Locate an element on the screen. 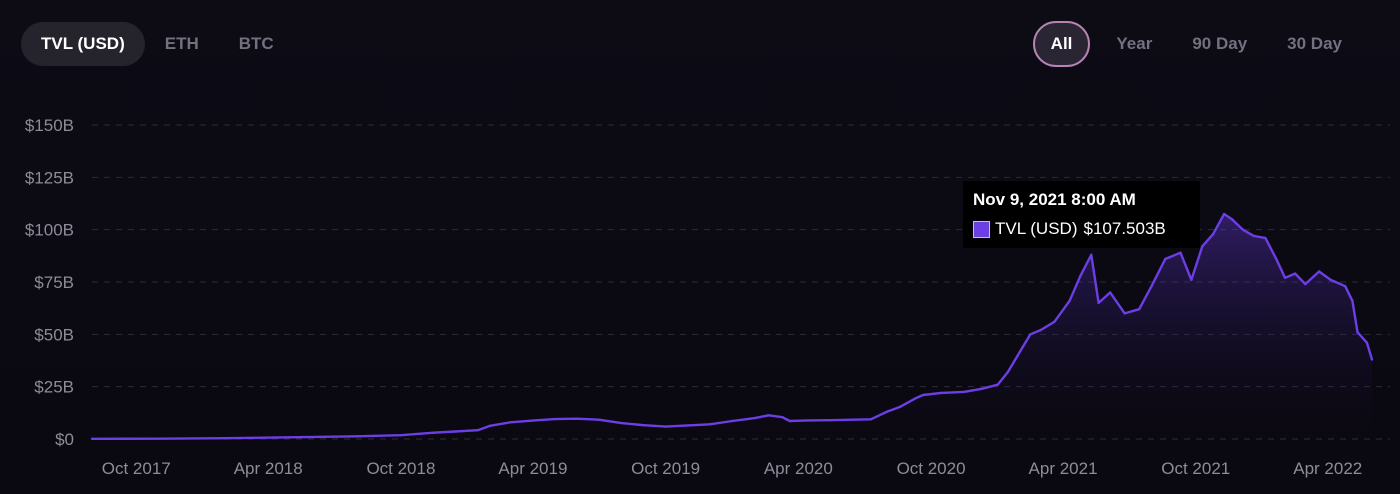  x-tick-label: Oct 2019 is located at coordinates (665, 468).